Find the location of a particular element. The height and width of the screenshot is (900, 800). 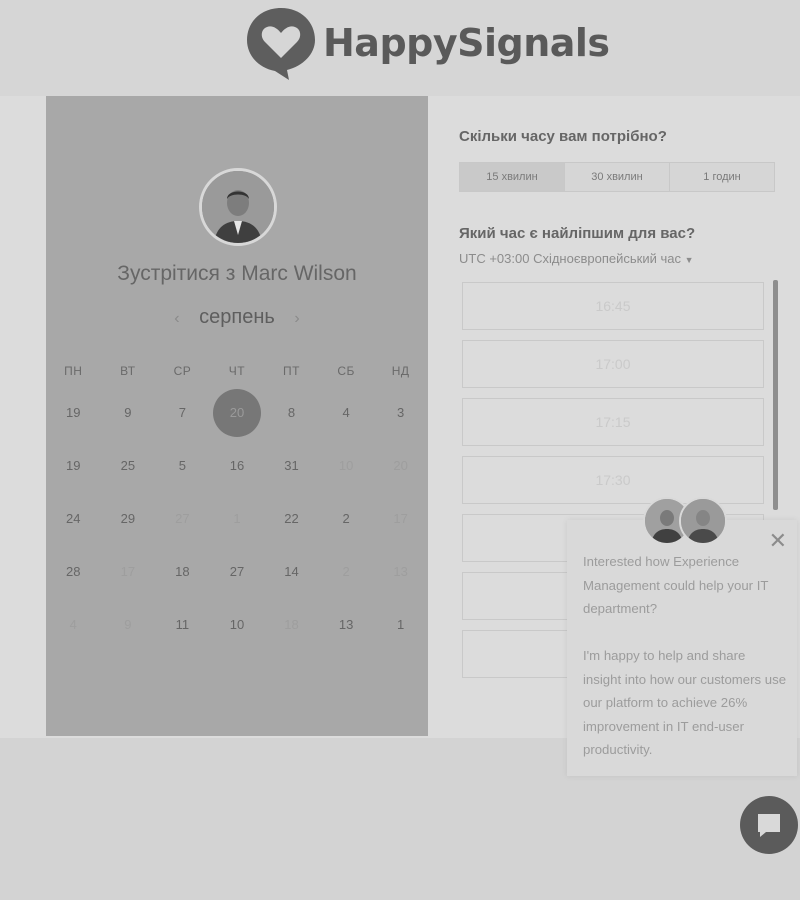

header: HappySignals is located at coordinates (400, 48).